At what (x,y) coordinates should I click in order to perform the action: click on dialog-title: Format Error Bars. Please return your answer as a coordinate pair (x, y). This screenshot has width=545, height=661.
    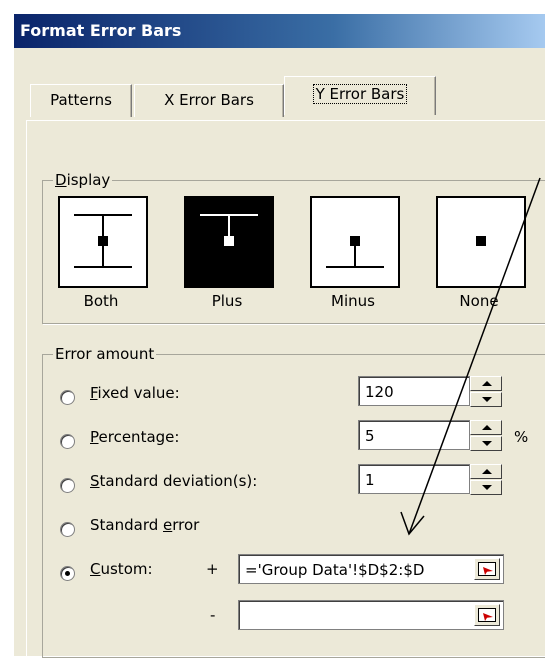
    Looking at the image, I should click on (279, 31).